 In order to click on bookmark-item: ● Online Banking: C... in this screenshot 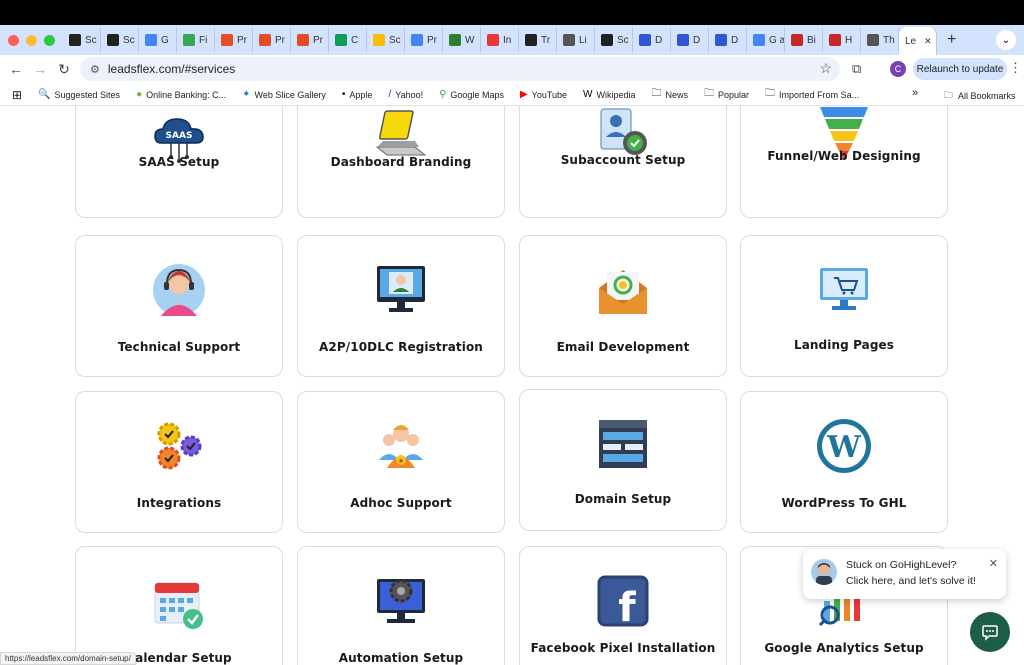, I will do `click(181, 94)`.